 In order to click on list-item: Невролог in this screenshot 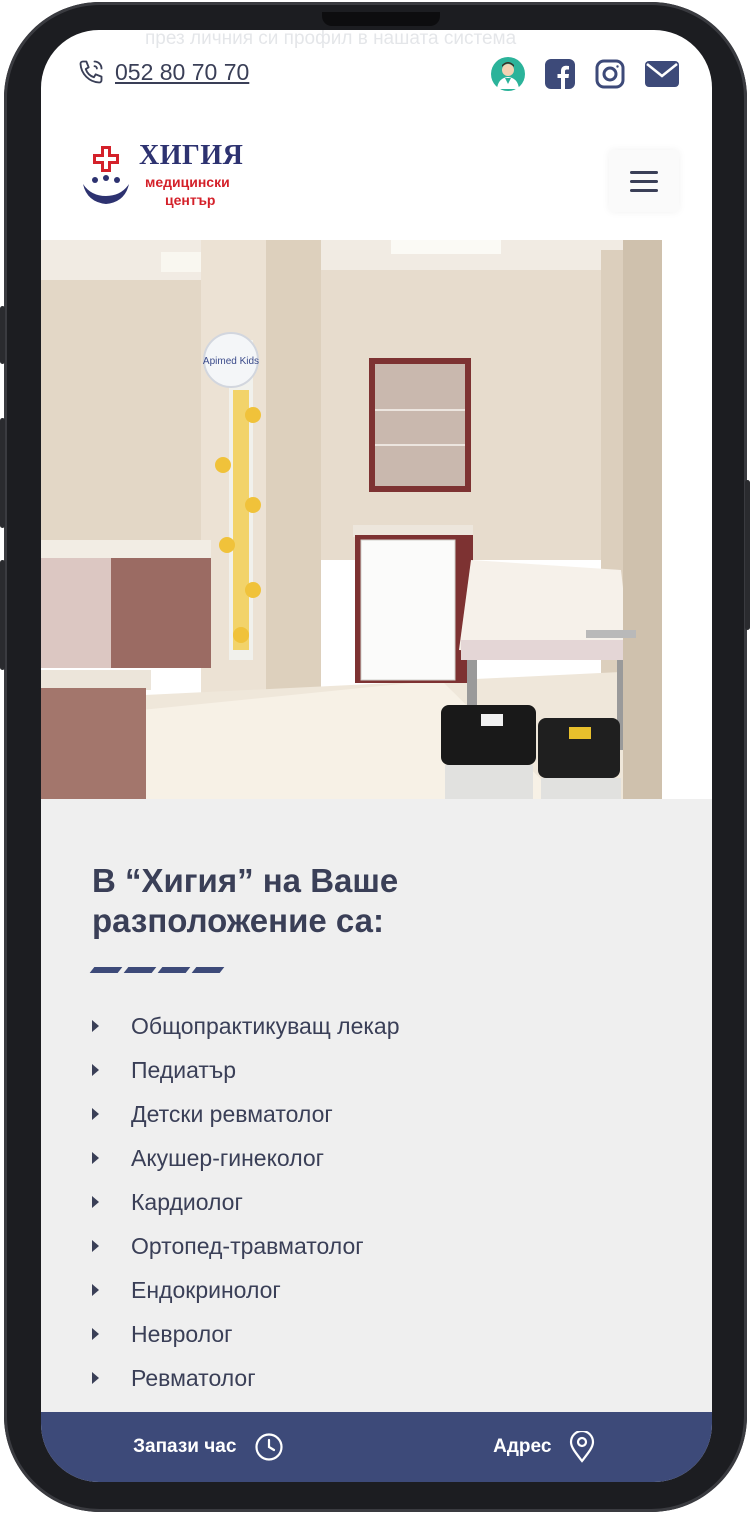, I will do `click(246, 1341)`.